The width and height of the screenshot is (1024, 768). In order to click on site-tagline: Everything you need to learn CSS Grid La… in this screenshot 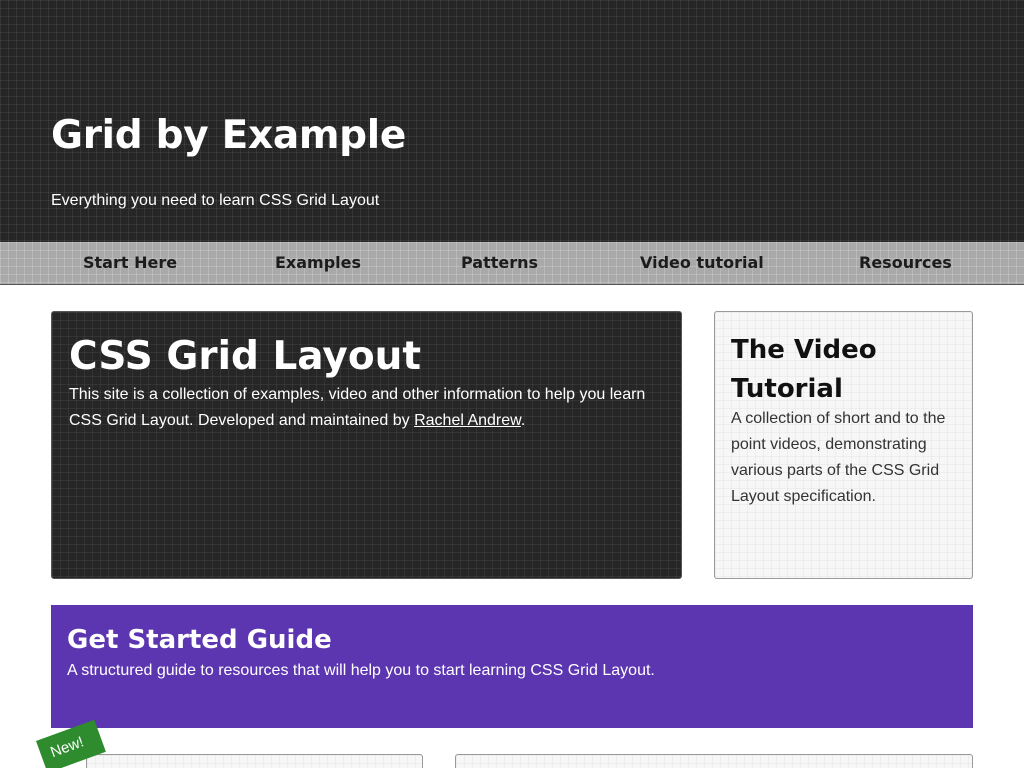, I will do `click(215, 200)`.